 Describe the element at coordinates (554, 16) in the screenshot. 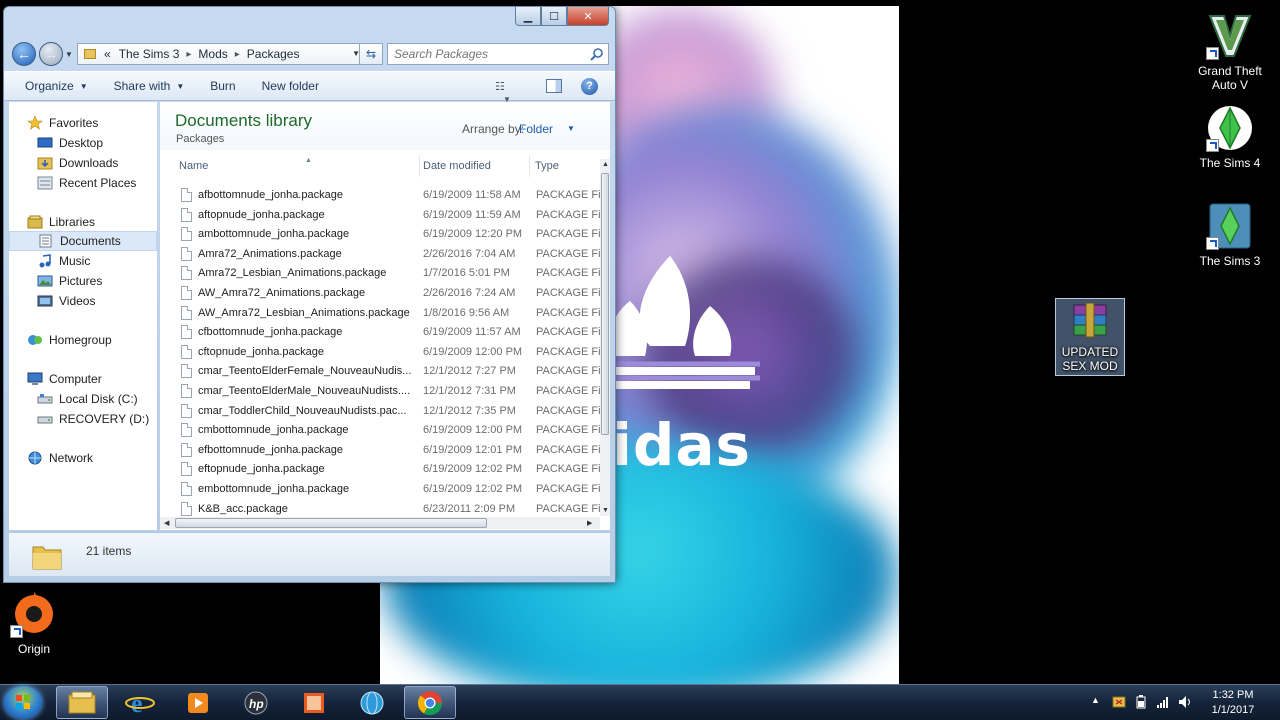

I see `maximize-button: ☐` at that location.